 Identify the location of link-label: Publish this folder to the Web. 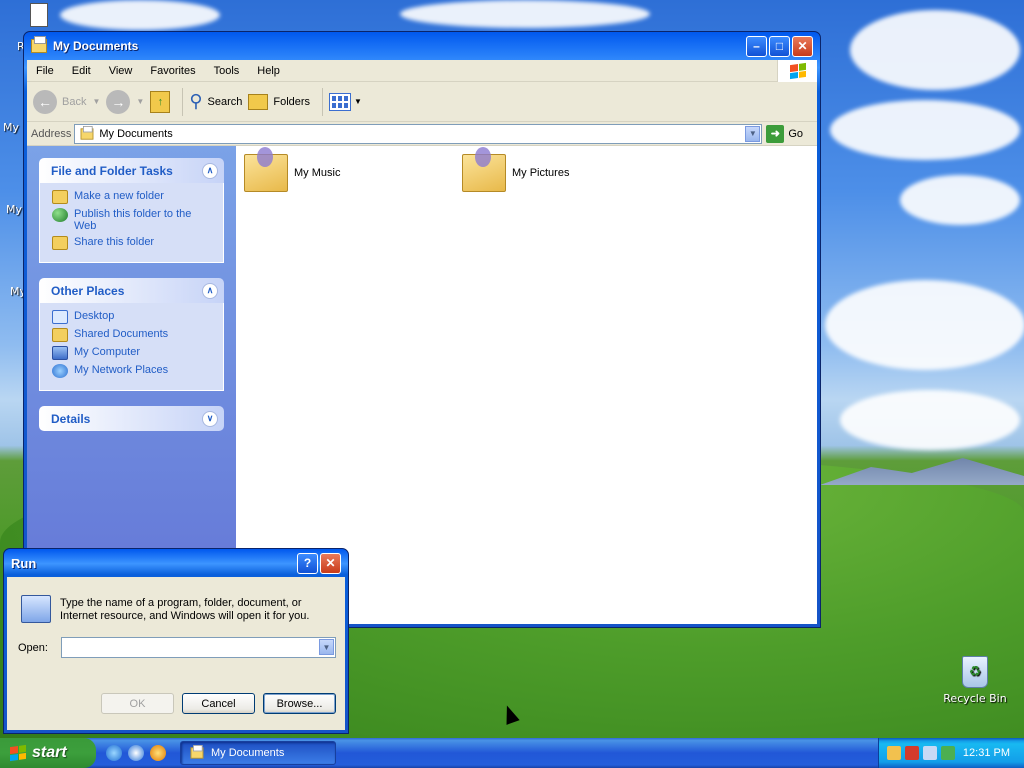
(133, 220).